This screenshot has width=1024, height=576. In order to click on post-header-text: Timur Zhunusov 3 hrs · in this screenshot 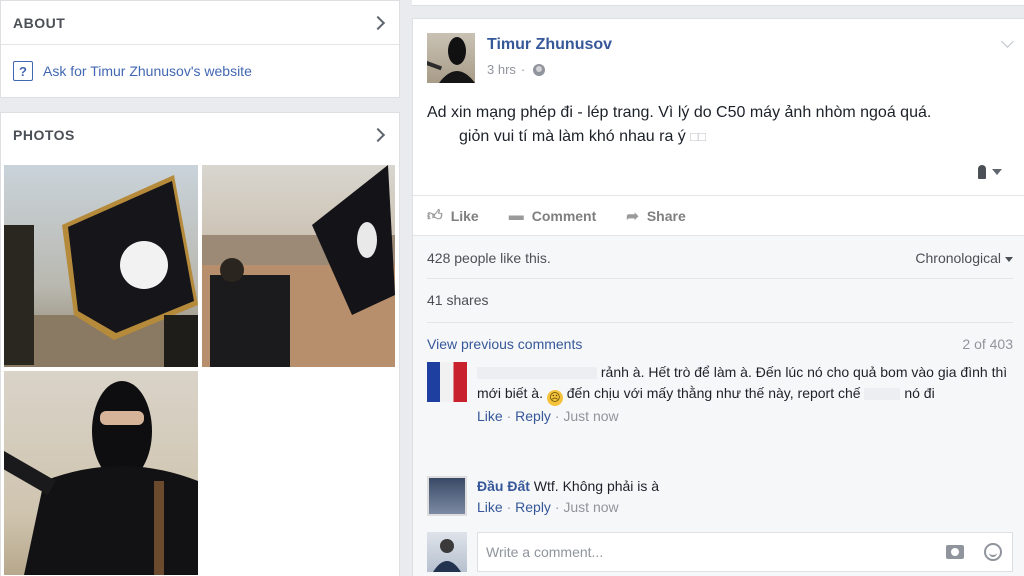, I will do `click(549, 58)`.